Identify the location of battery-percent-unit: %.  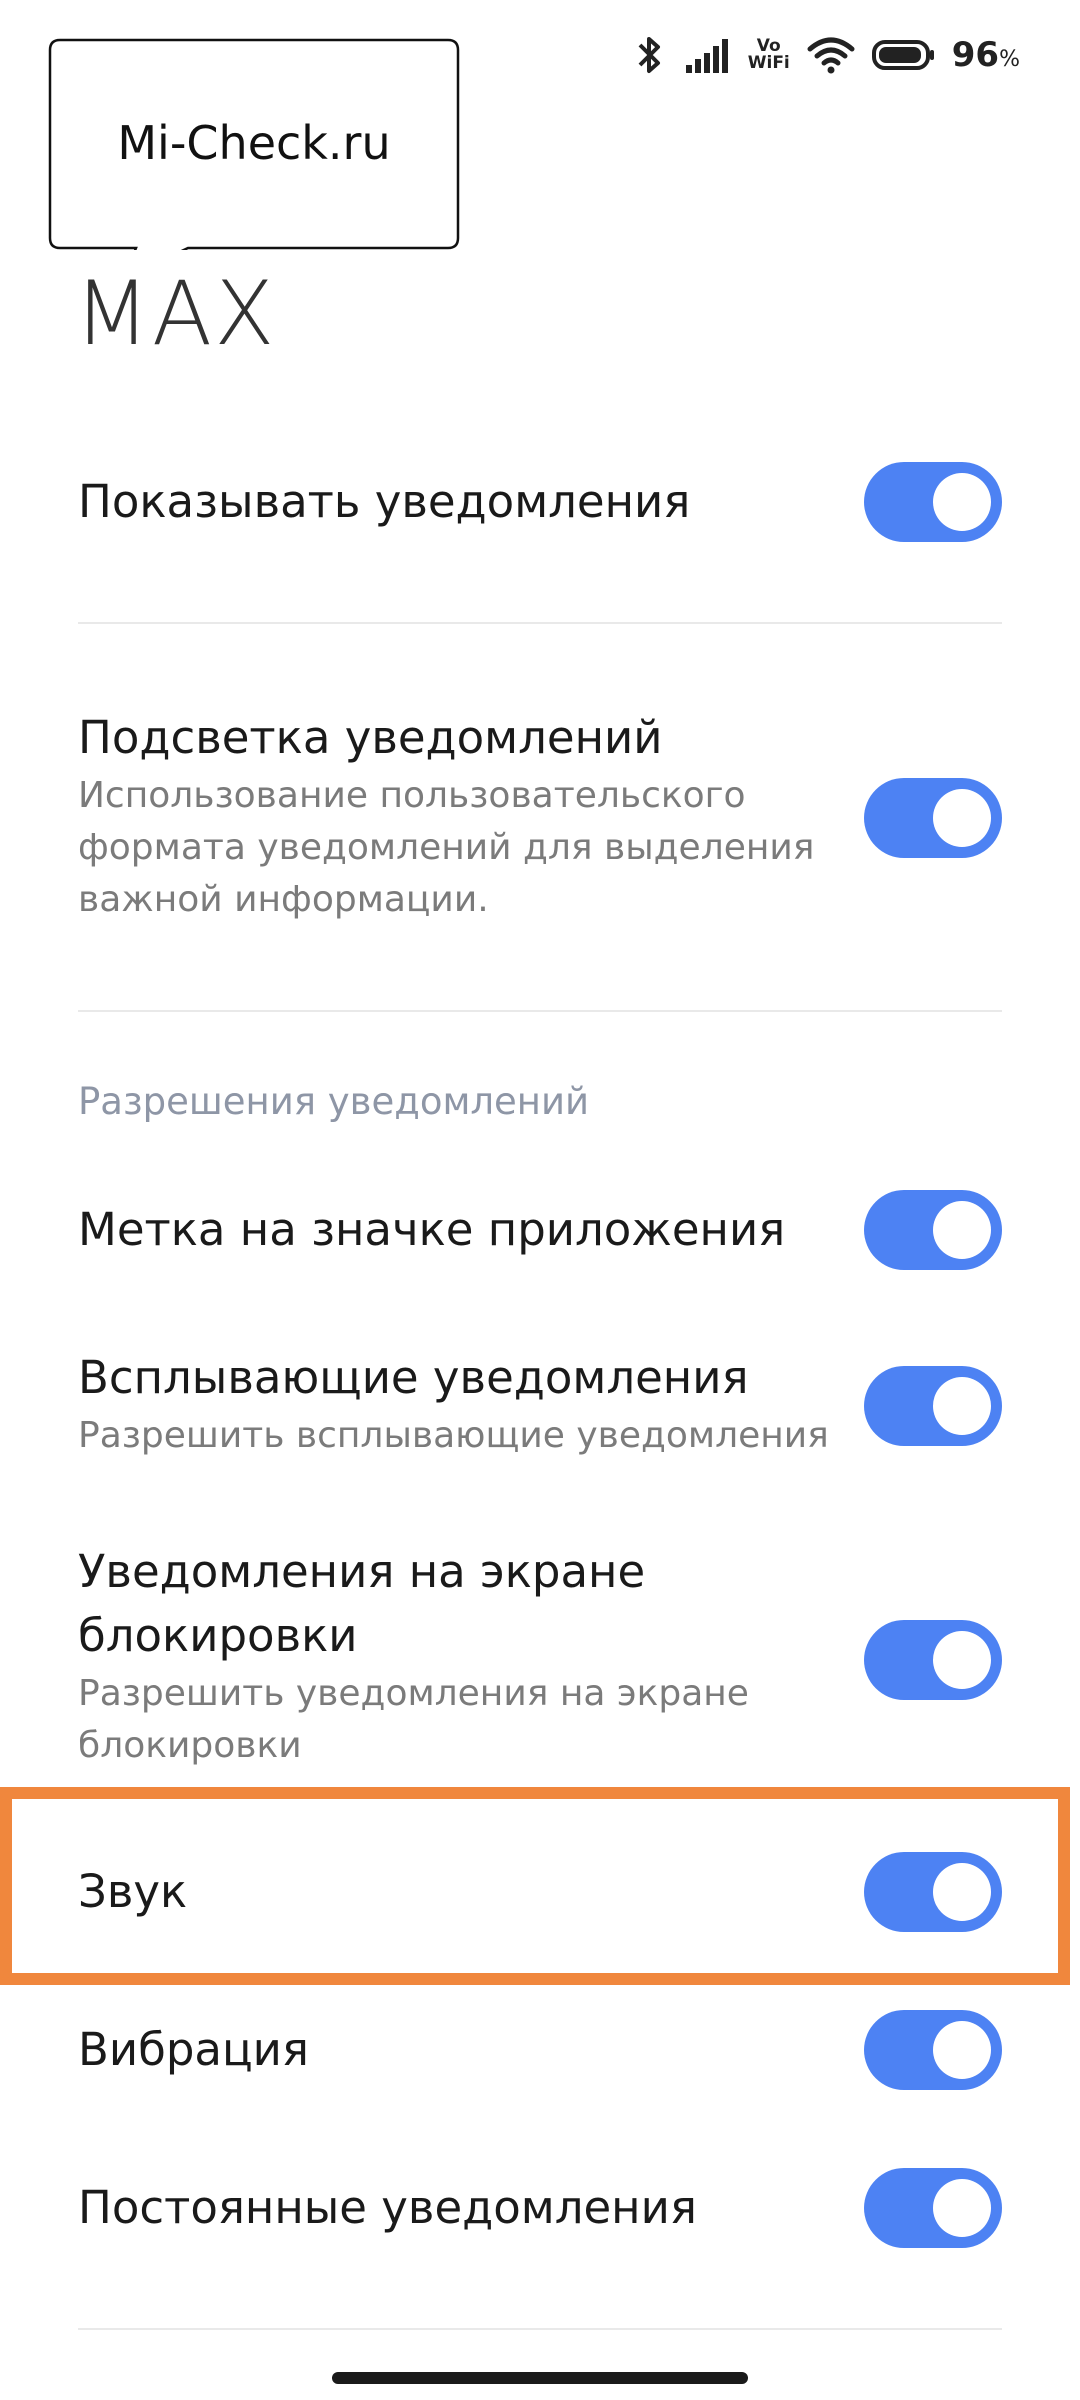
(1009, 59).